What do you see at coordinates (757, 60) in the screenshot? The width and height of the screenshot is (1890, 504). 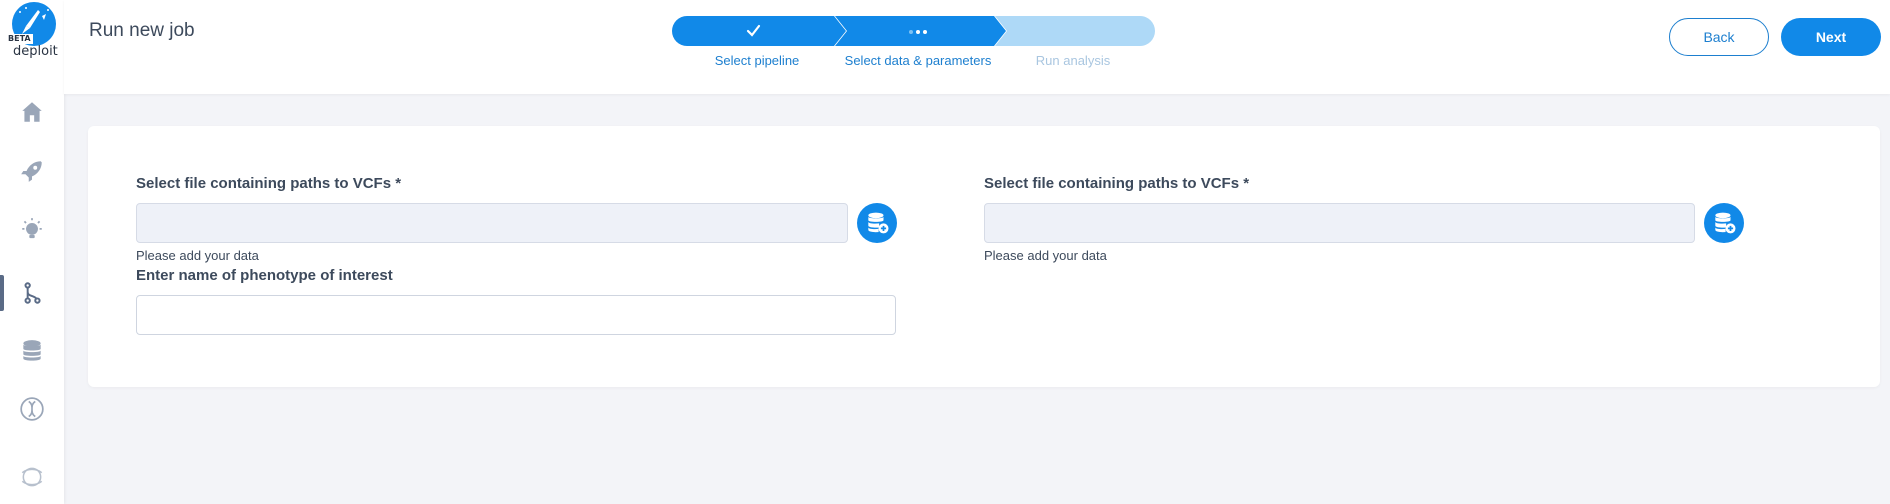 I see `step-label-select-pipeline: Select pipeline` at bounding box center [757, 60].